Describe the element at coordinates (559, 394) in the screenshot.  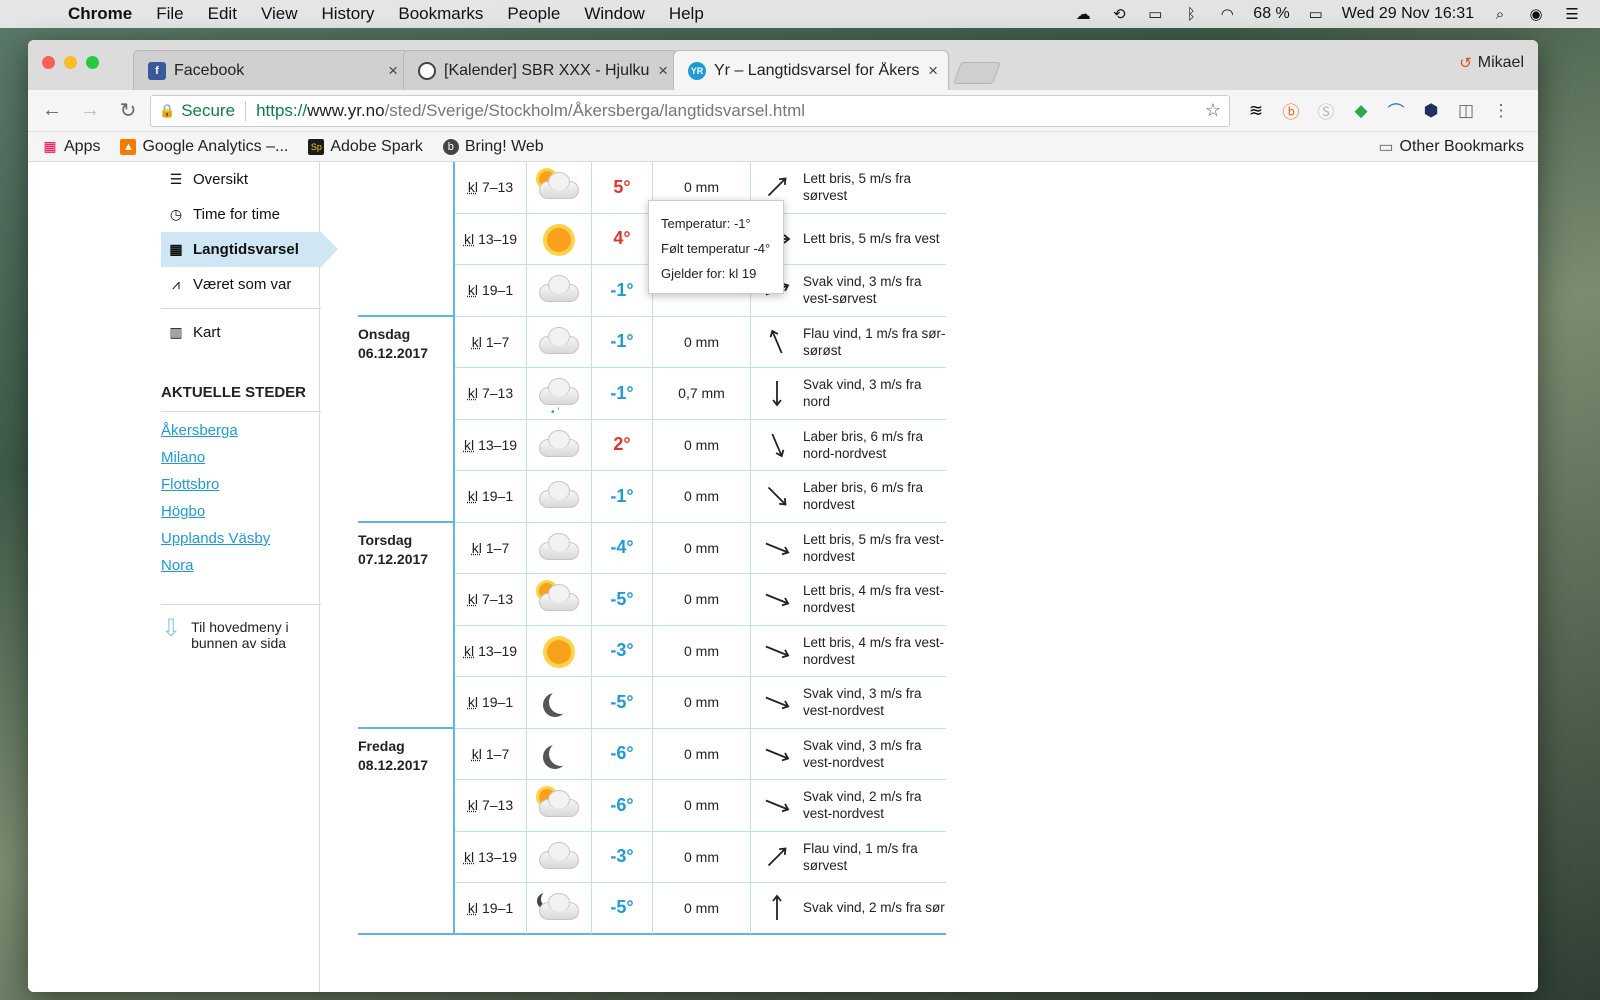
I see `symbol-cell: • ʼ` at that location.